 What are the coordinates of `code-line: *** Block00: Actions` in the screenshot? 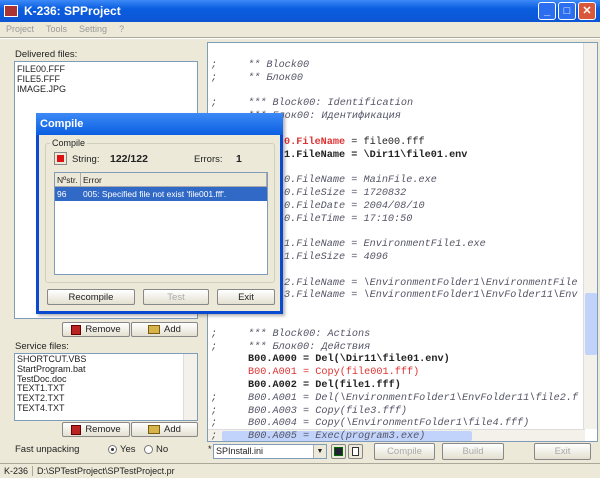 It's located at (309, 334).